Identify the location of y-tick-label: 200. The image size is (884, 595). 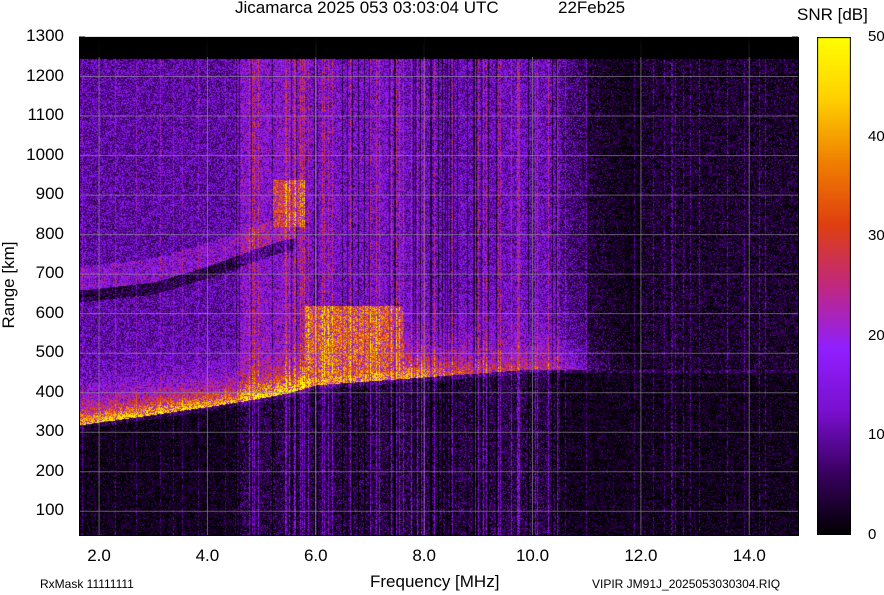
(49, 470).